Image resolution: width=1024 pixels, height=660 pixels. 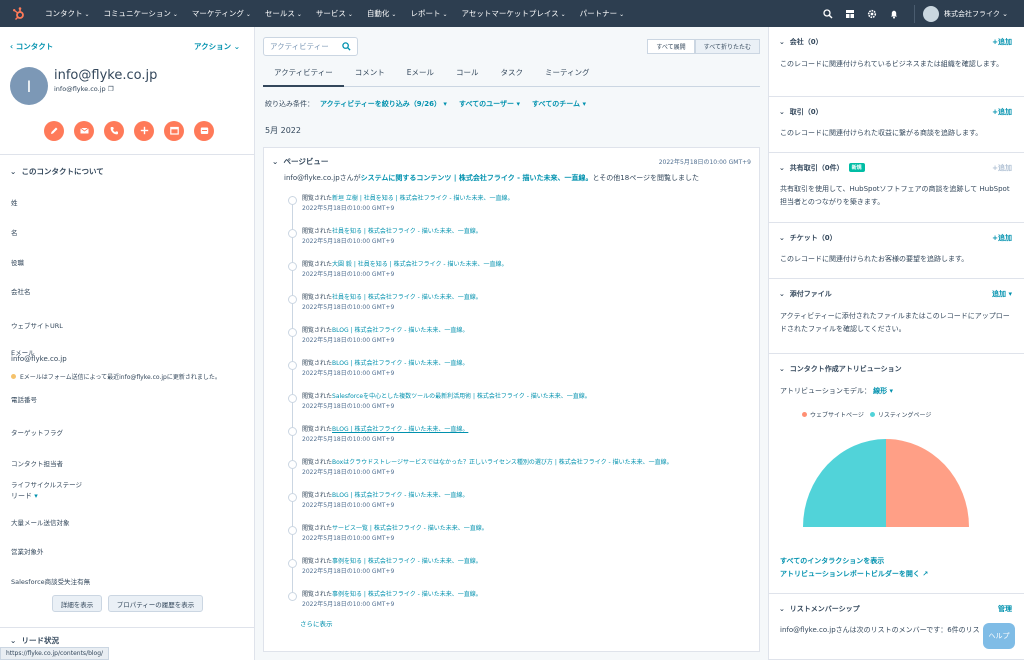 What do you see at coordinates (1002, 42) in the screenshot?
I see `add-company-button: +追加` at bounding box center [1002, 42].